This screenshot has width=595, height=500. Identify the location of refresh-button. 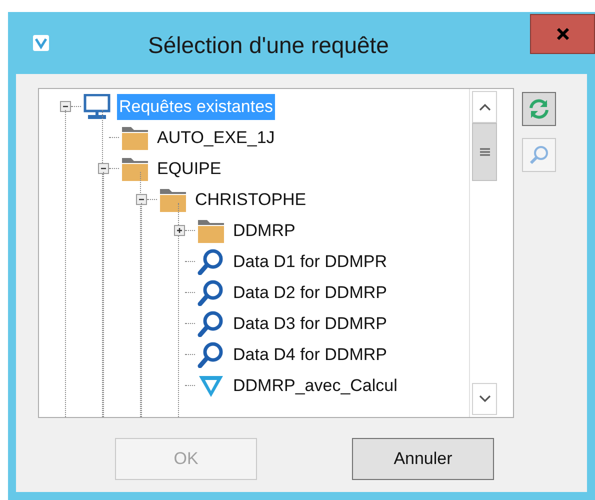
(539, 109).